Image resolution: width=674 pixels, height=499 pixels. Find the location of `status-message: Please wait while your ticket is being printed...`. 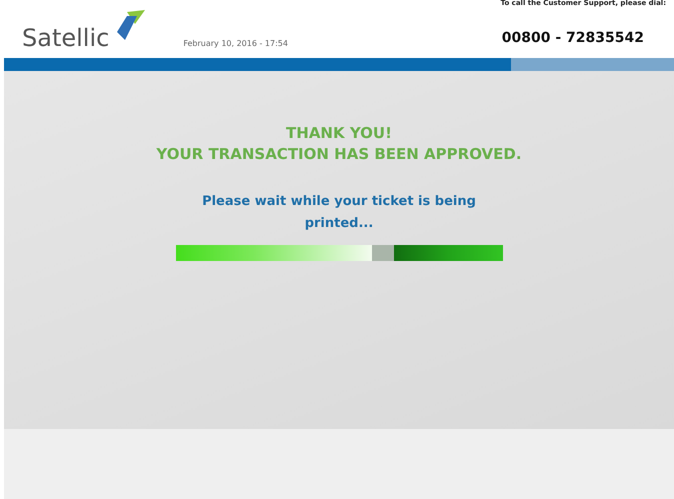

status-message: Please wait while your ticket is being printed... is located at coordinates (339, 213).